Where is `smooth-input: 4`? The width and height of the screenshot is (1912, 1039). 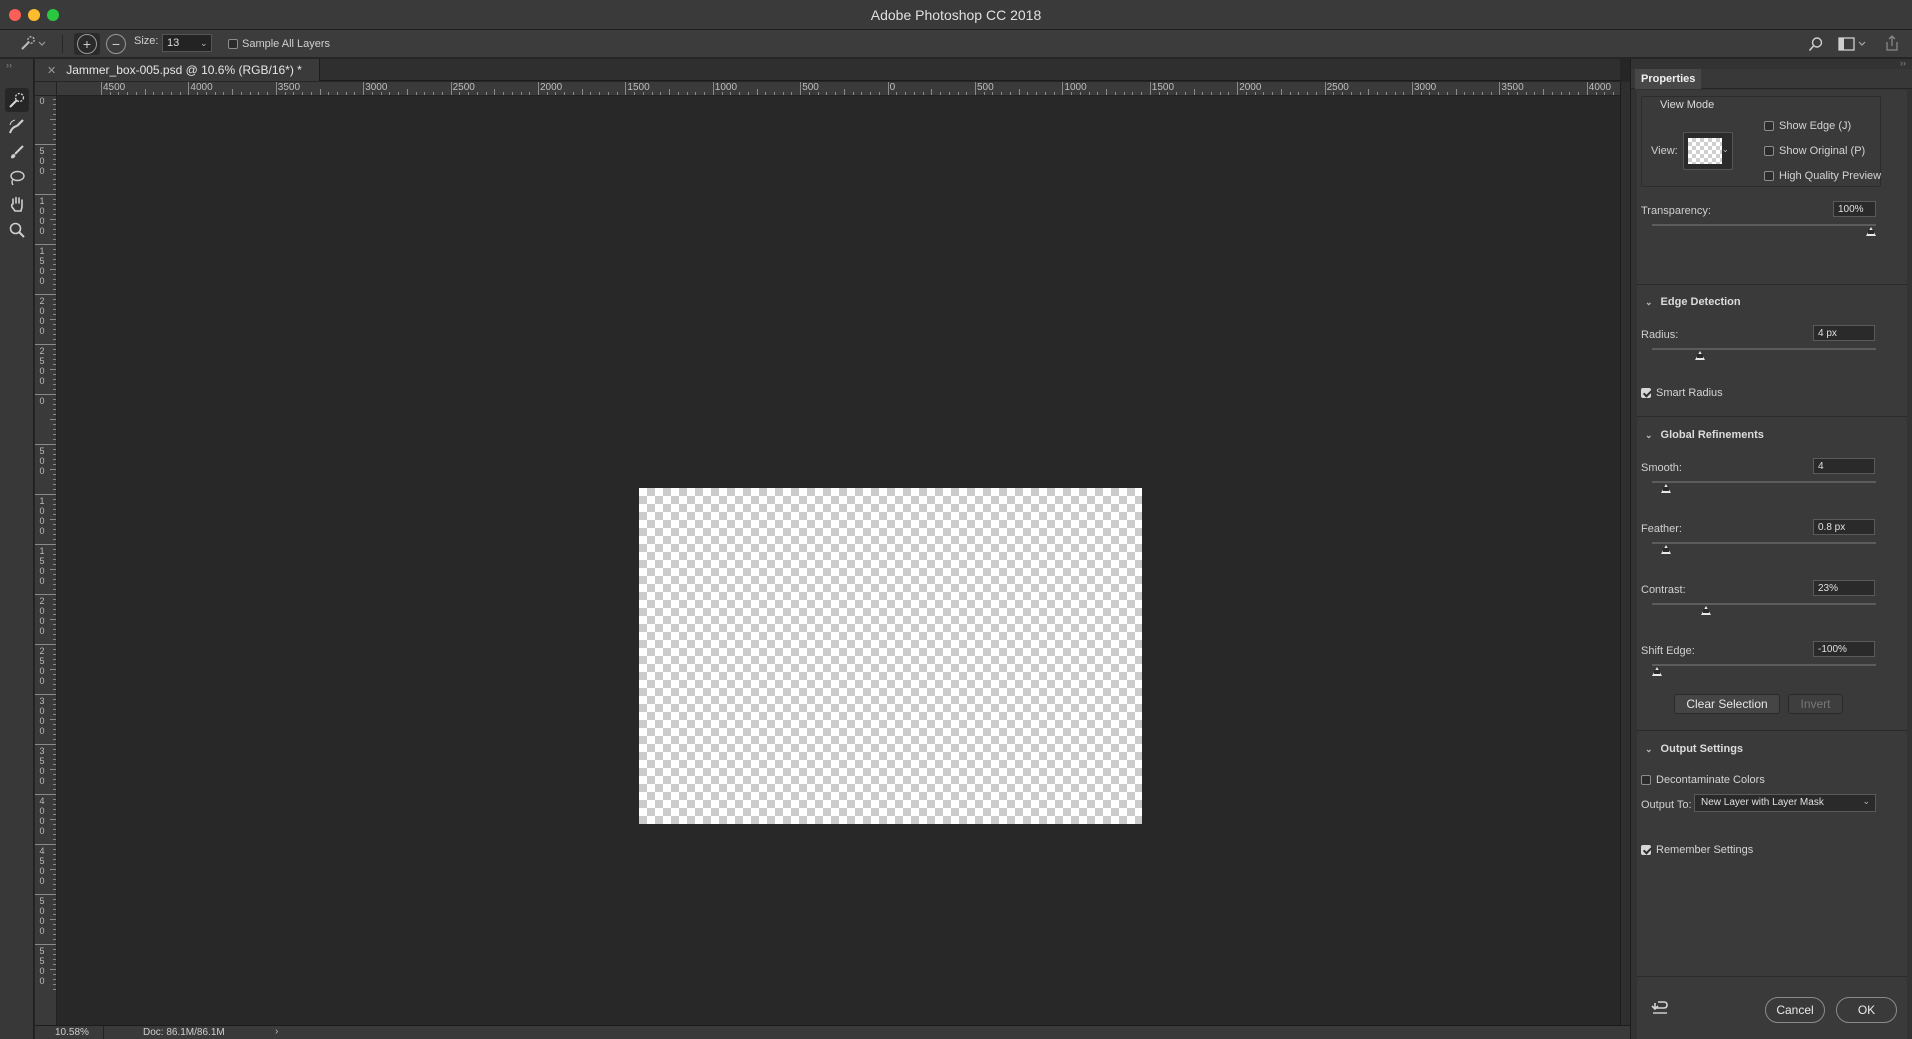
smooth-input: 4 is located at coordinates (1844, 466).